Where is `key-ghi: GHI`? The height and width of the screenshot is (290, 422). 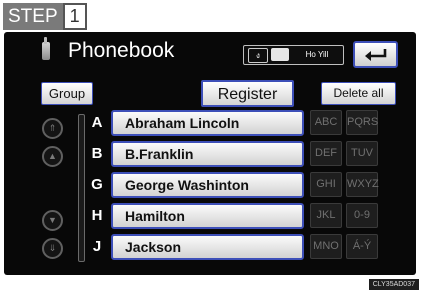
key-ghi: GHI is located at coordinates (326, 184).